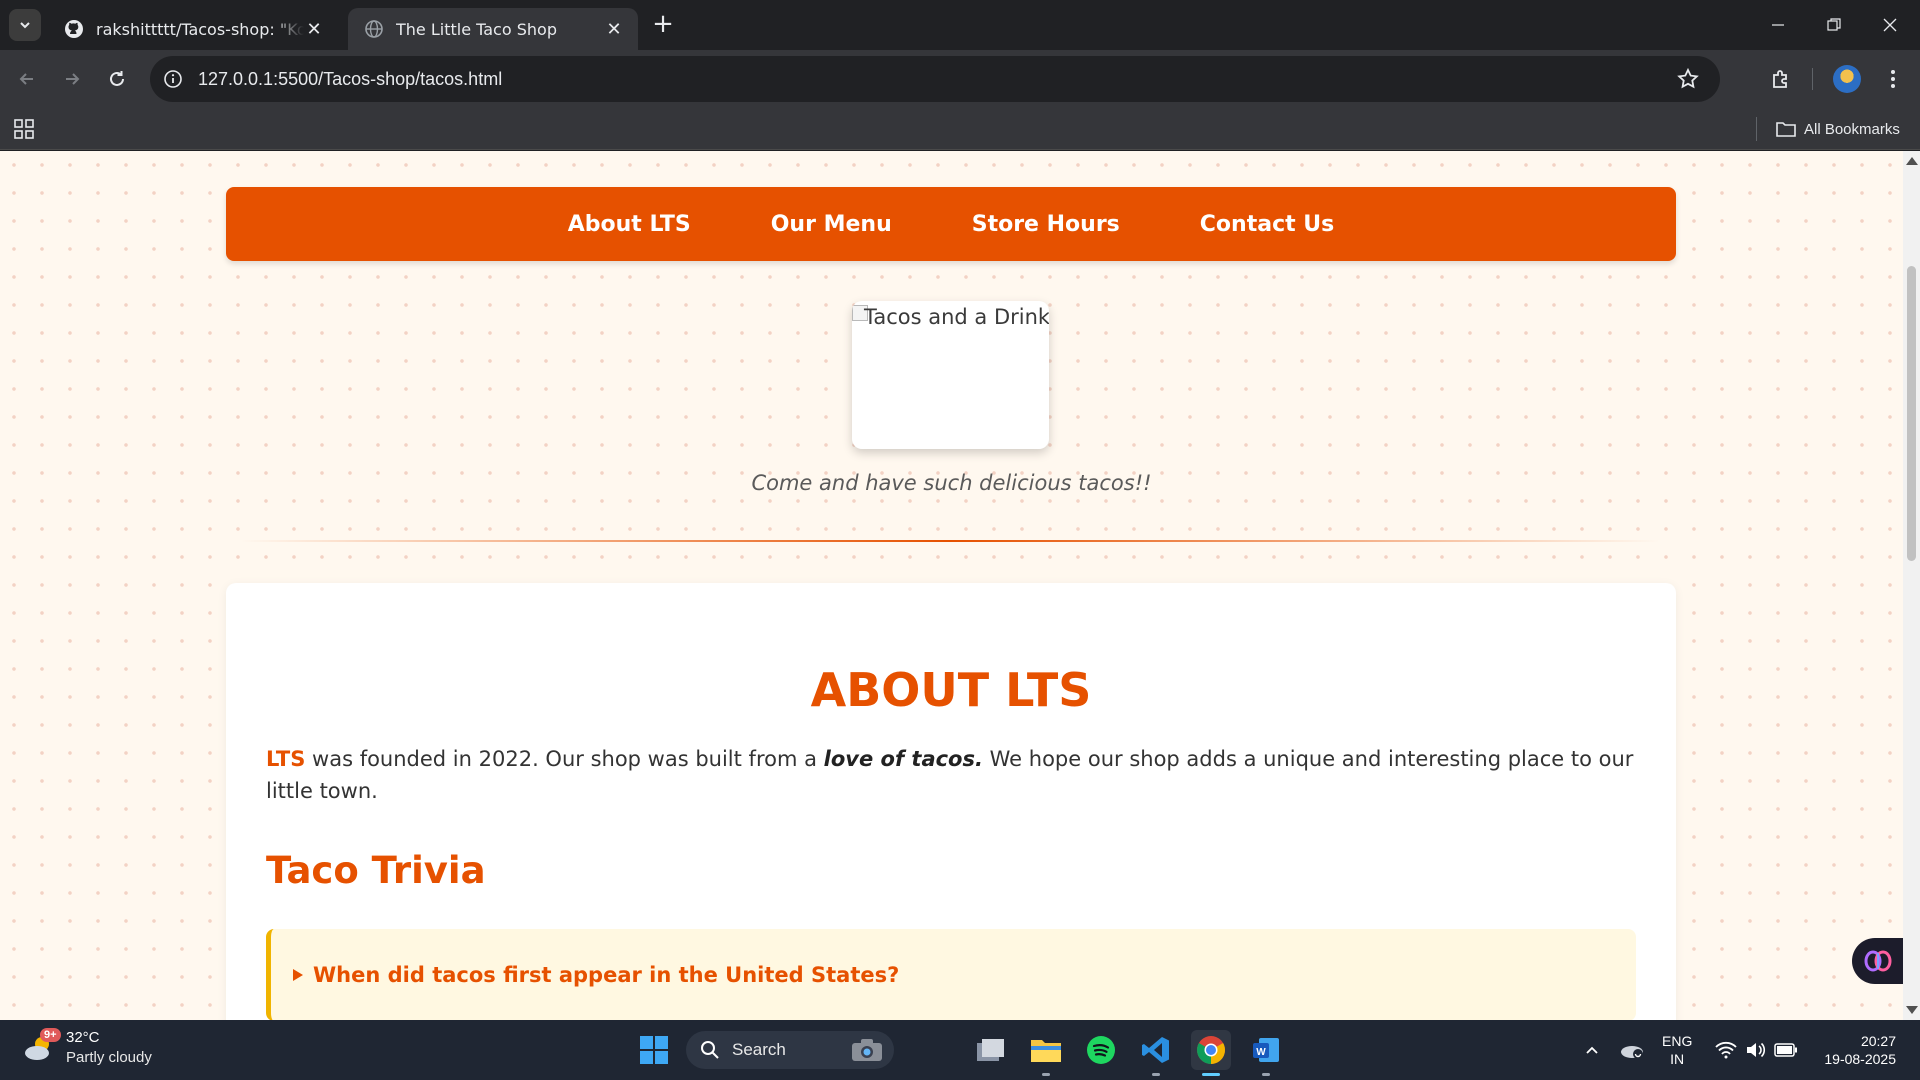 The image size is (1920, 1080). I want to click on menu-button, so click(1893, 79).